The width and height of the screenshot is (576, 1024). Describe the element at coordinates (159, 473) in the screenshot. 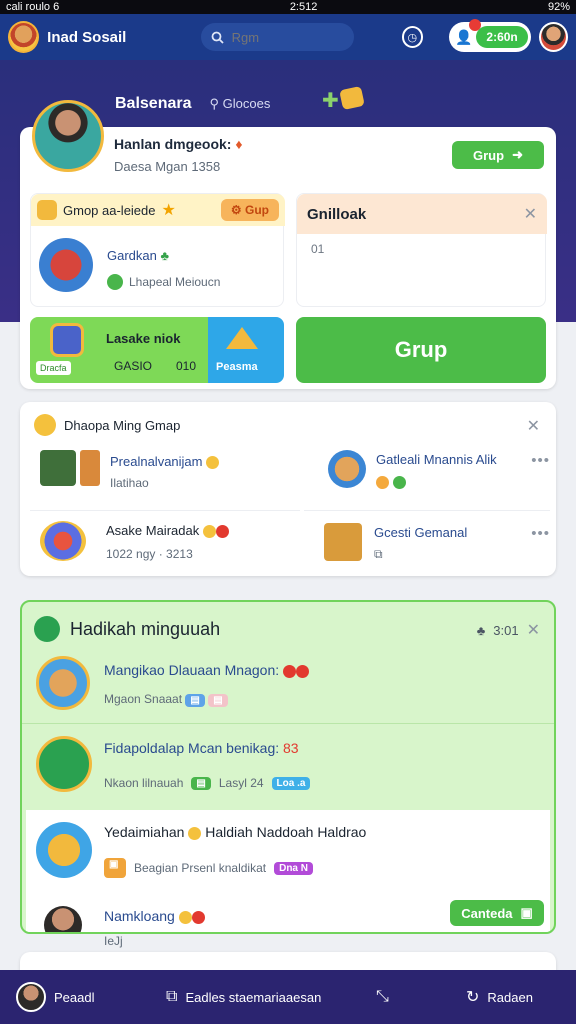

I see `list-item: Prealnalvanijam Ilatihao` at that location.